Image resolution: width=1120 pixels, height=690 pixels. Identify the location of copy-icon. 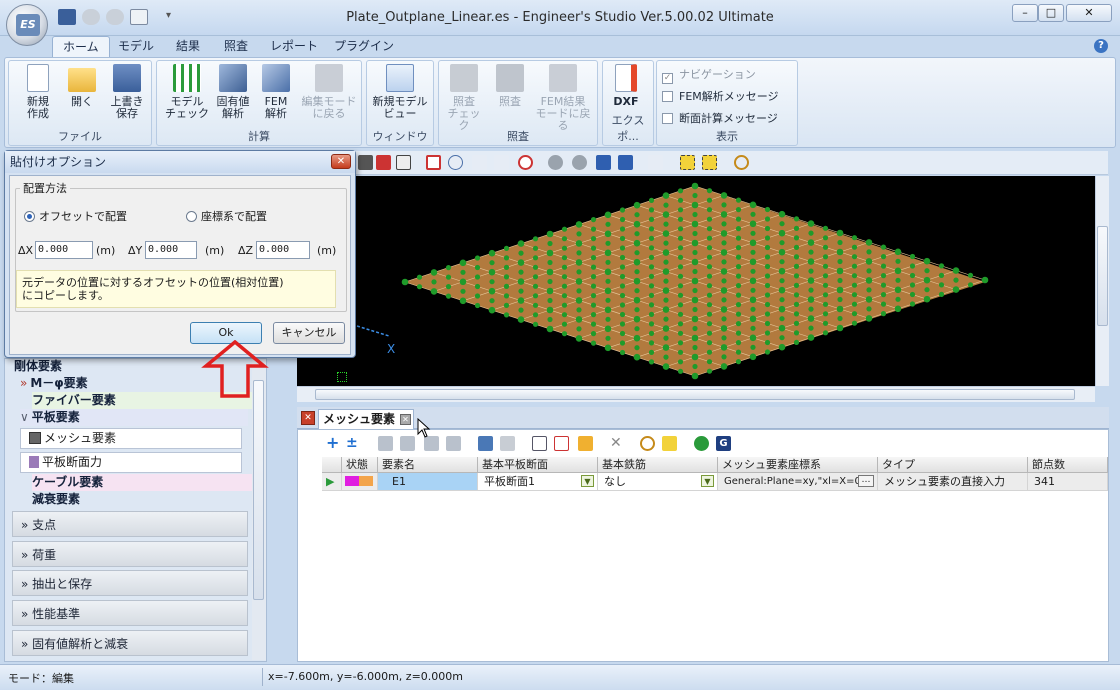
(539, 443).